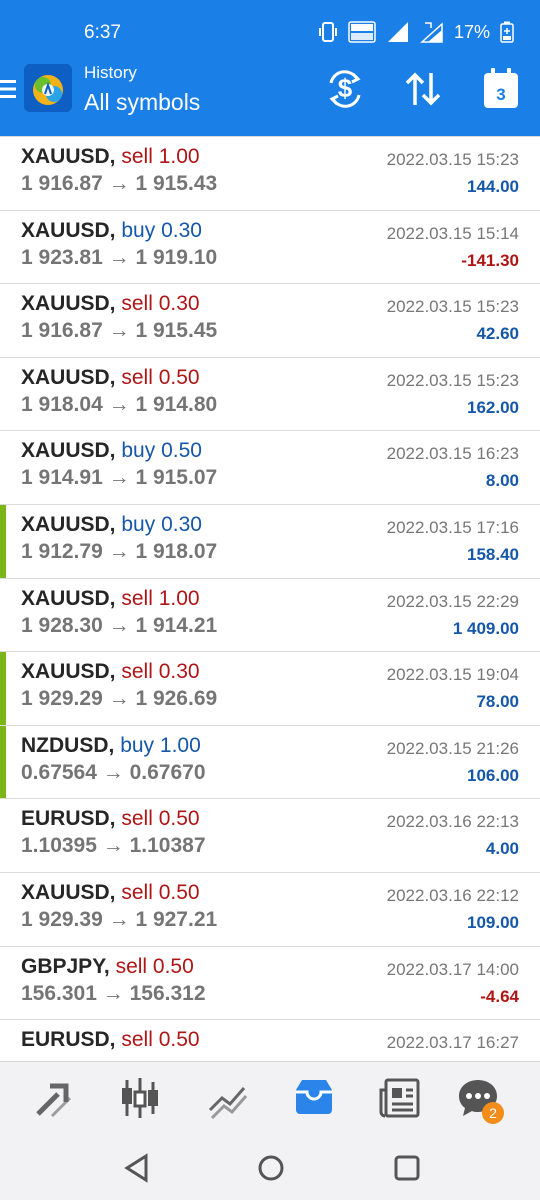 Image resolution: width=540 pixels, height=1200 pixels. I want to click on calendar-day-number: 3, so click(501, 94).